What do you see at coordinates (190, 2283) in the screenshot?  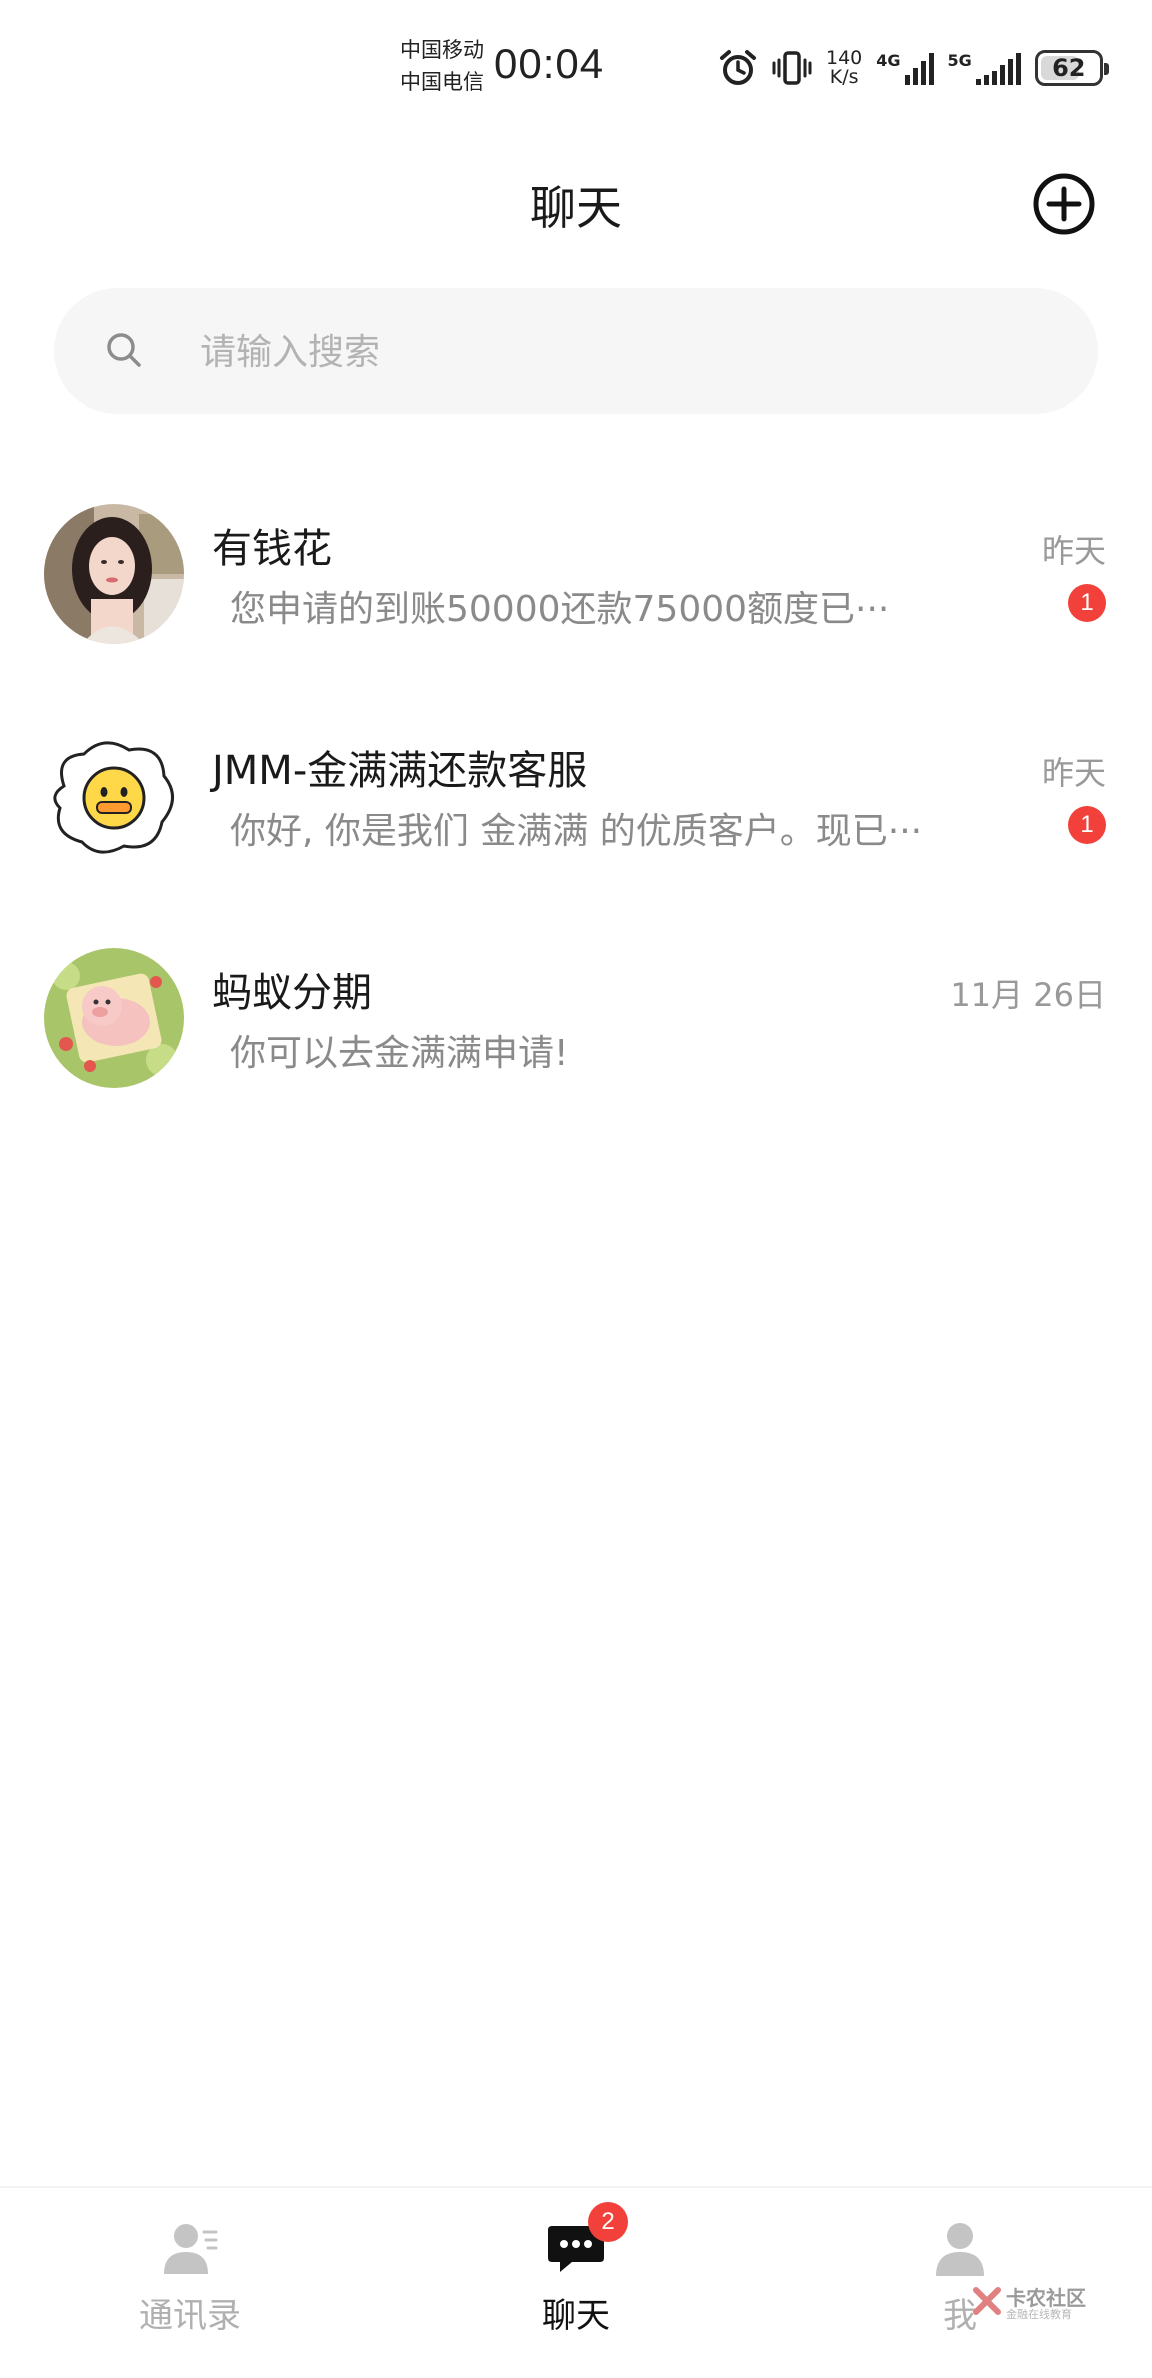 I see `nav-item-contacts: 通讯录` at bounding box center [190, 2283].